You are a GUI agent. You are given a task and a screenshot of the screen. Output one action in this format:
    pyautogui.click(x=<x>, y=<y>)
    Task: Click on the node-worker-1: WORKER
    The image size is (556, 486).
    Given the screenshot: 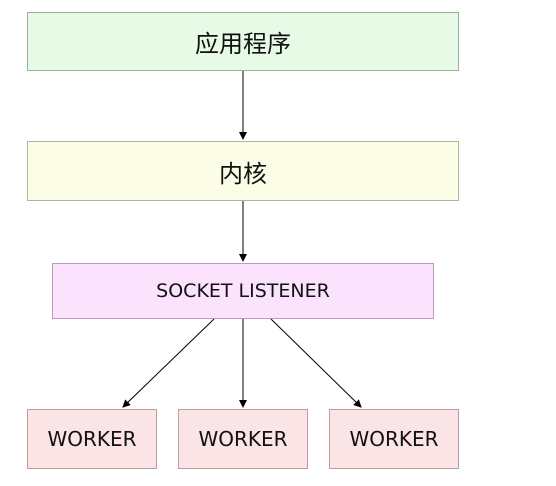 What is the action you would take?
    pyautogui.click(x=92, y=439)
    